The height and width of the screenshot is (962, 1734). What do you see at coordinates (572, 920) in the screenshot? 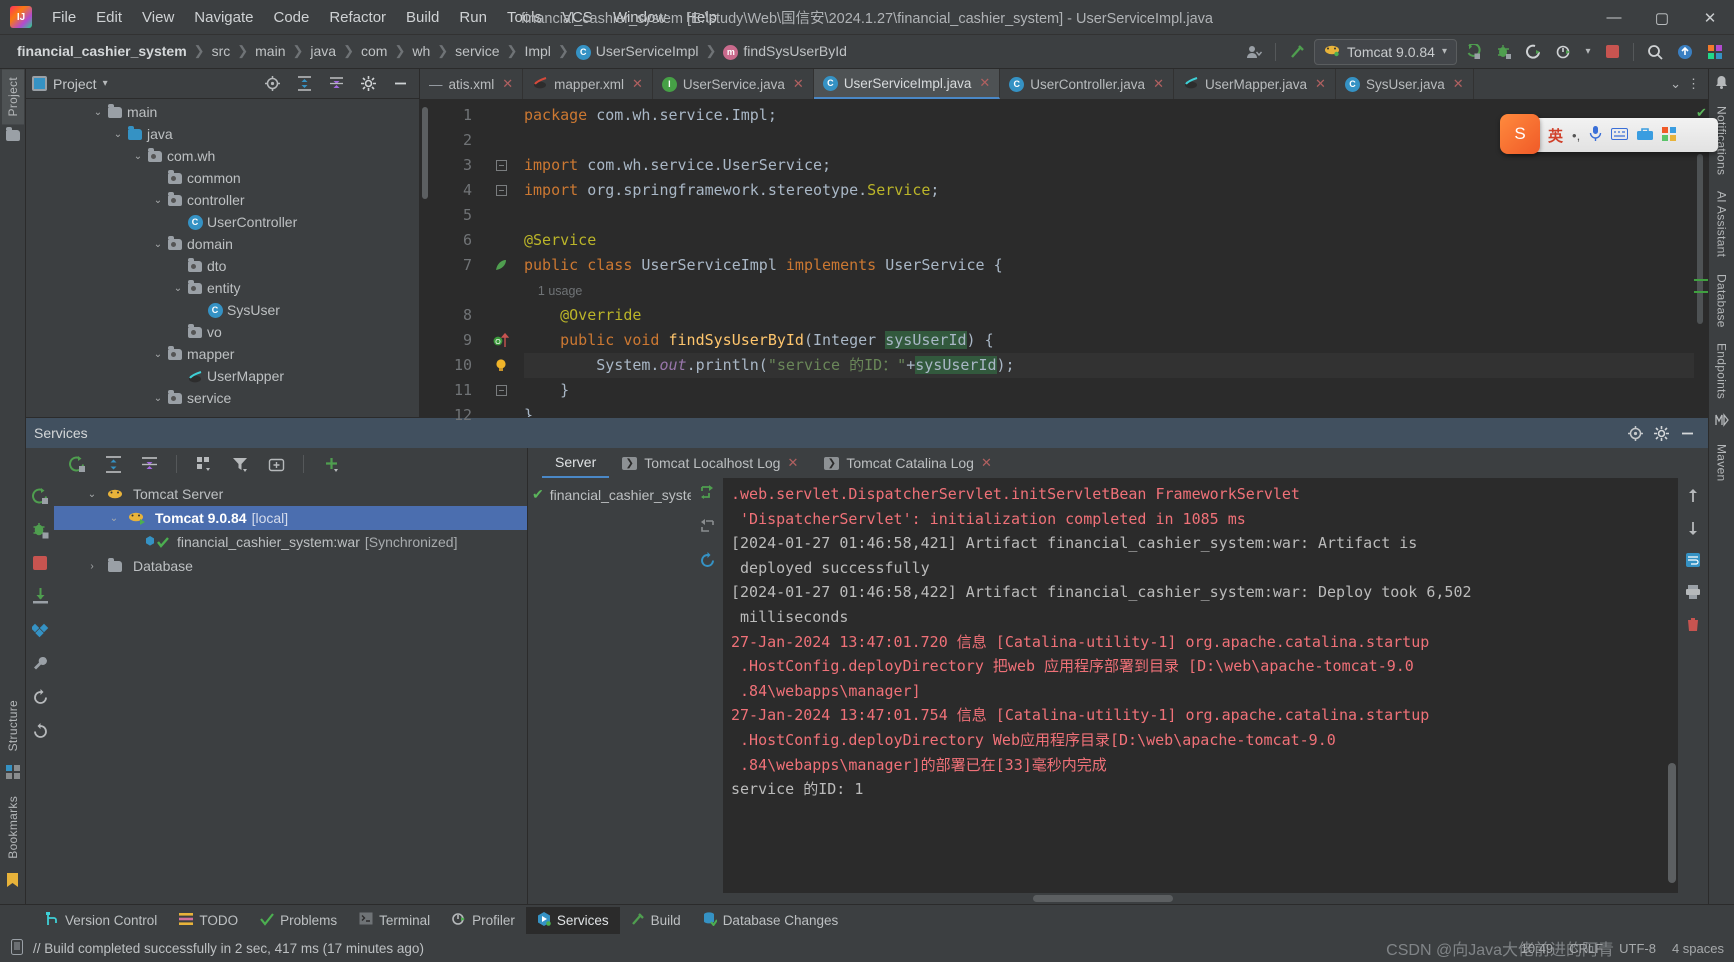
I see `bottom-tab-services: Services` at bounding box center [572, 920].